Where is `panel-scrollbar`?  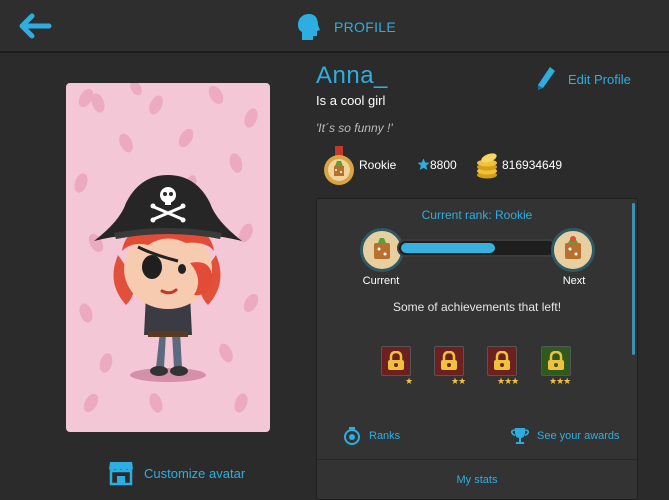 panel-scrollbar is located at coordinates (633, 279).